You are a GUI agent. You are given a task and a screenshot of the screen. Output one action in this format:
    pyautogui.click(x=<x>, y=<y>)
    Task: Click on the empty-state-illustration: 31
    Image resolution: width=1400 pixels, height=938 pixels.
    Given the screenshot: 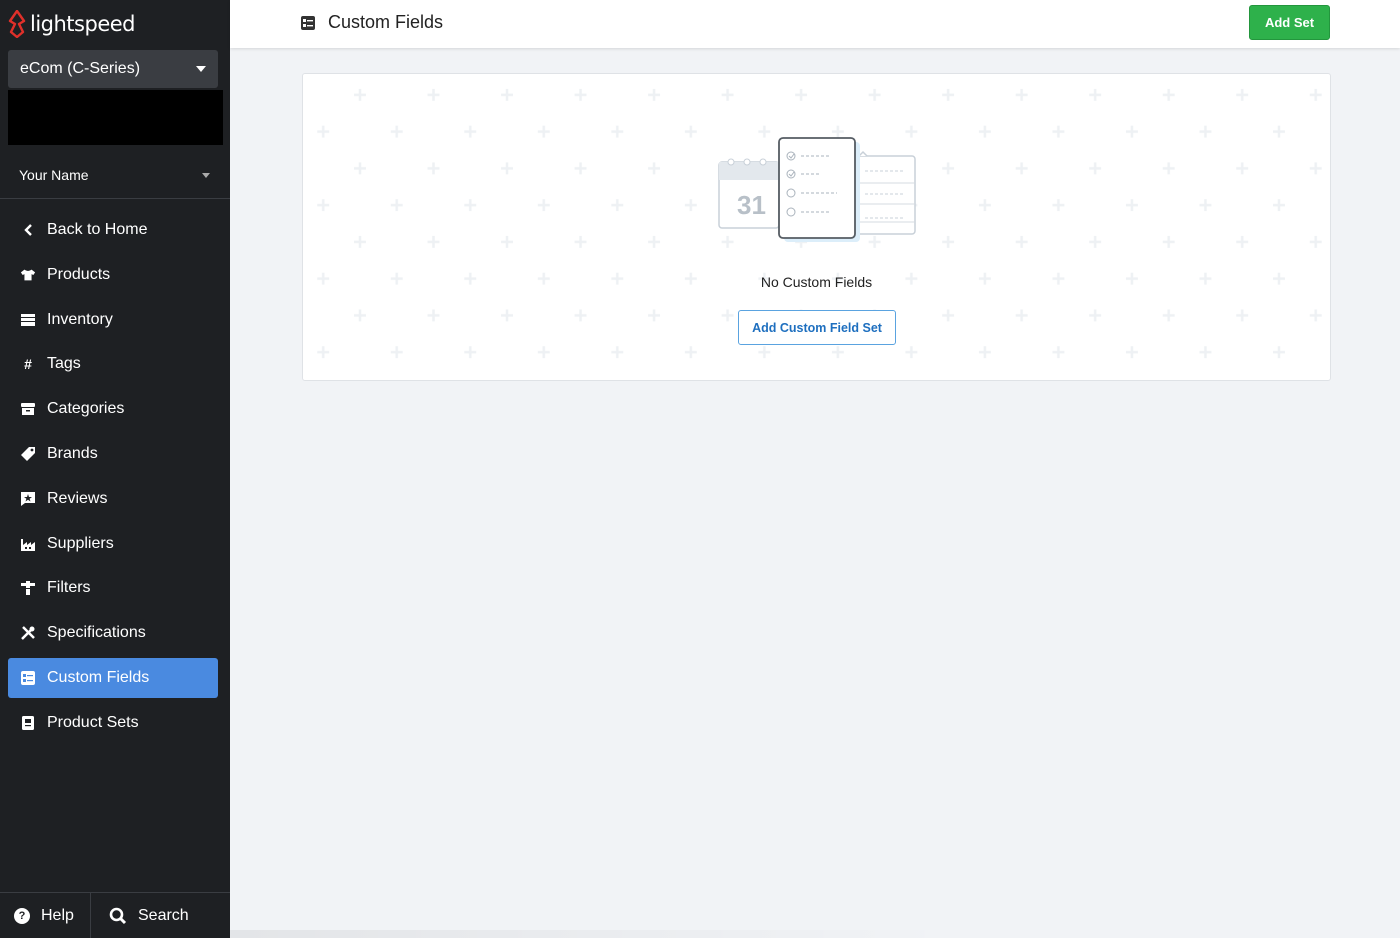 What is the action you would take?
    pyautogui.click(x=817, y=189)
    